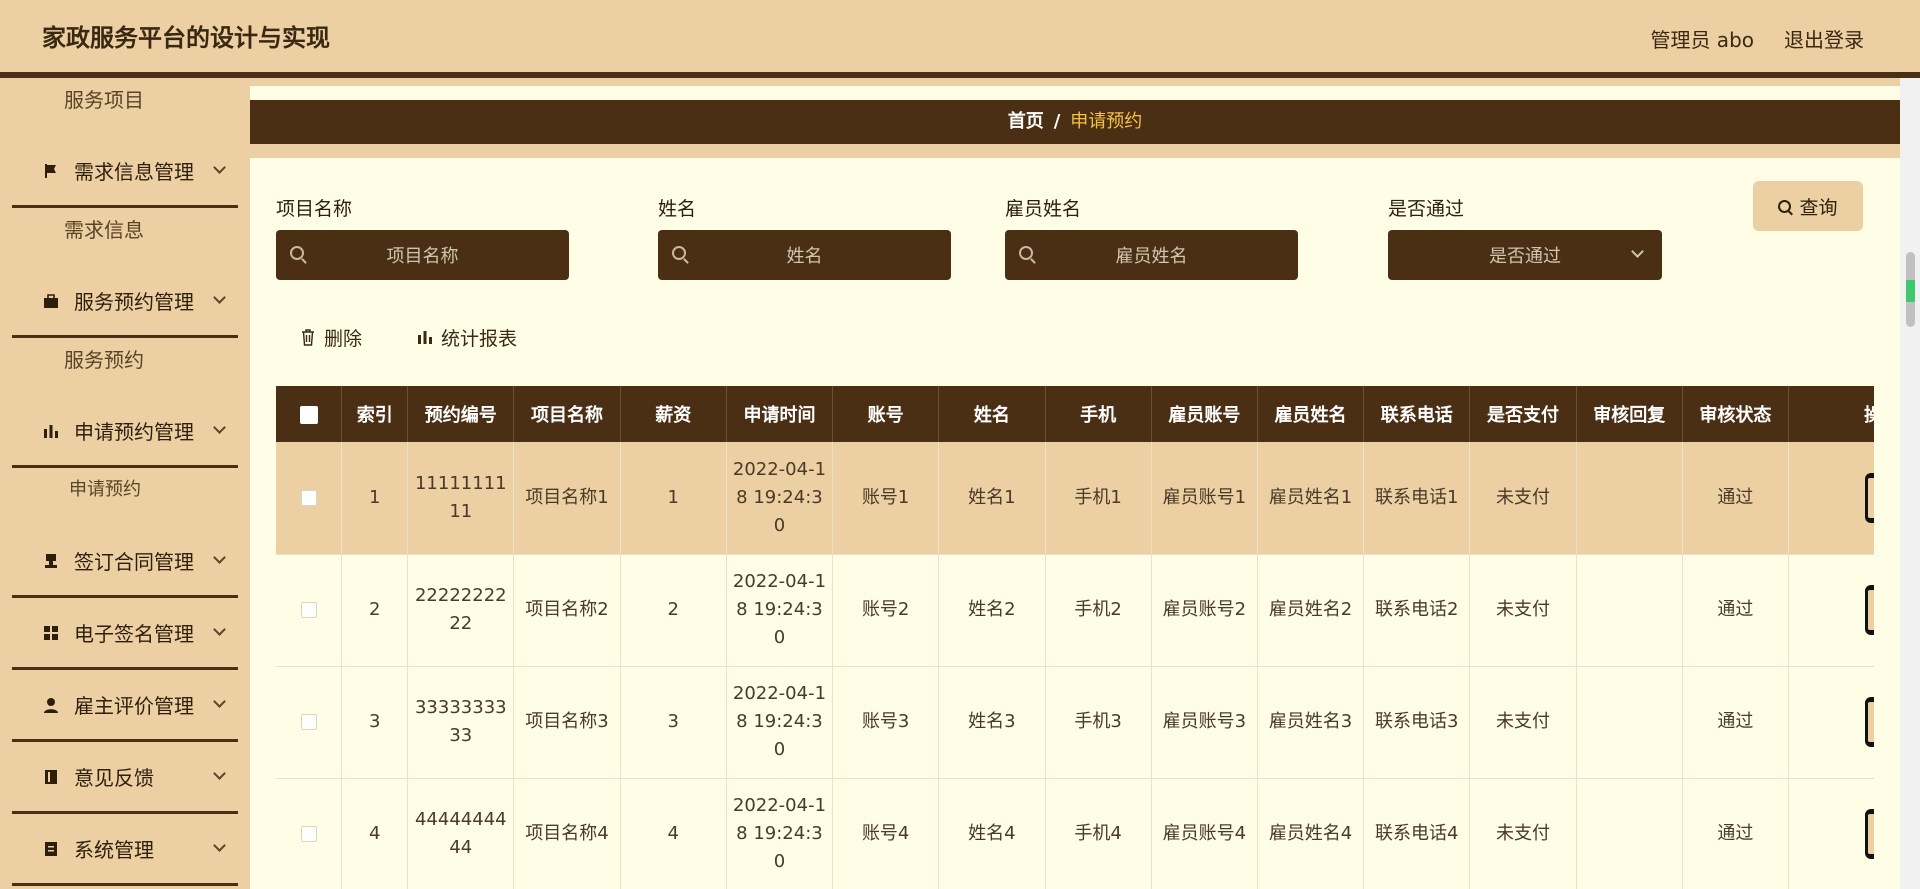 Image resolution: width=1920 pixels, height=889 pixels. I want to click on cell-phone: 手机4, so click(1098, 833).